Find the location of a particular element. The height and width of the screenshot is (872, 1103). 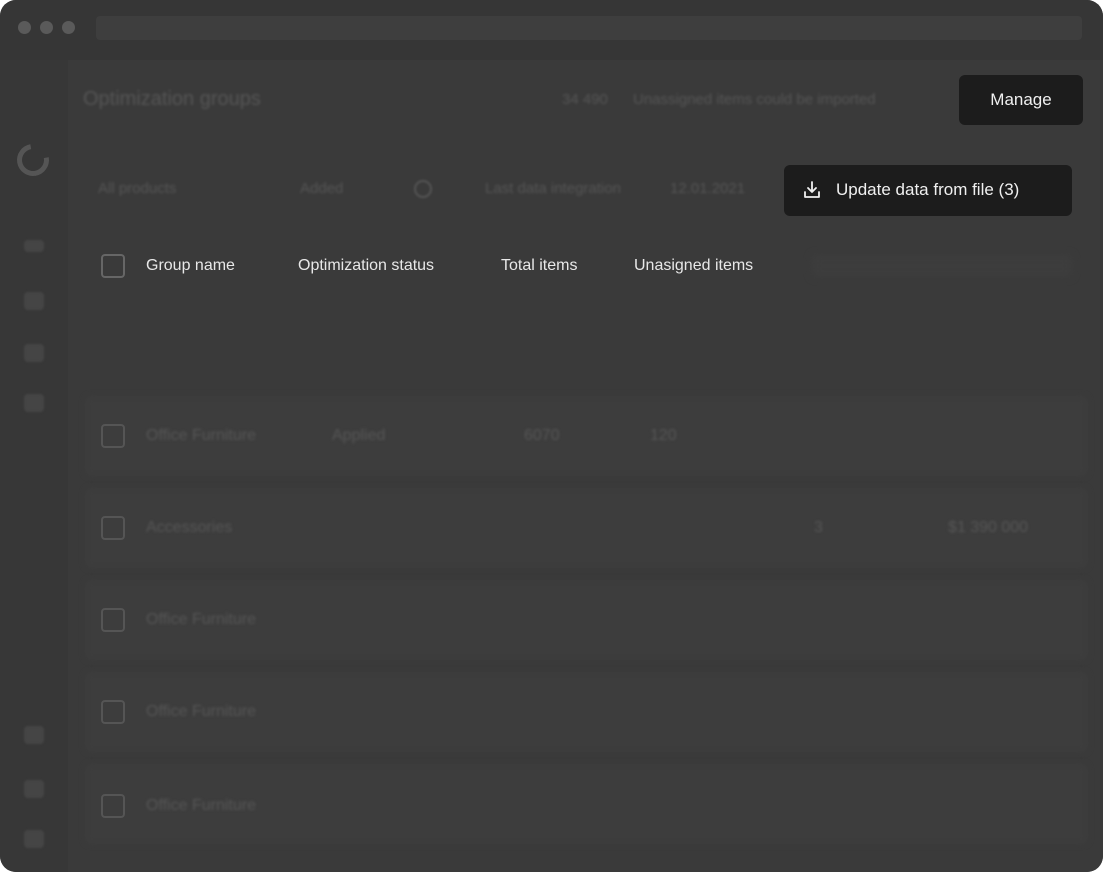

column-total-items: Total items is located at coordinates (539, 266).